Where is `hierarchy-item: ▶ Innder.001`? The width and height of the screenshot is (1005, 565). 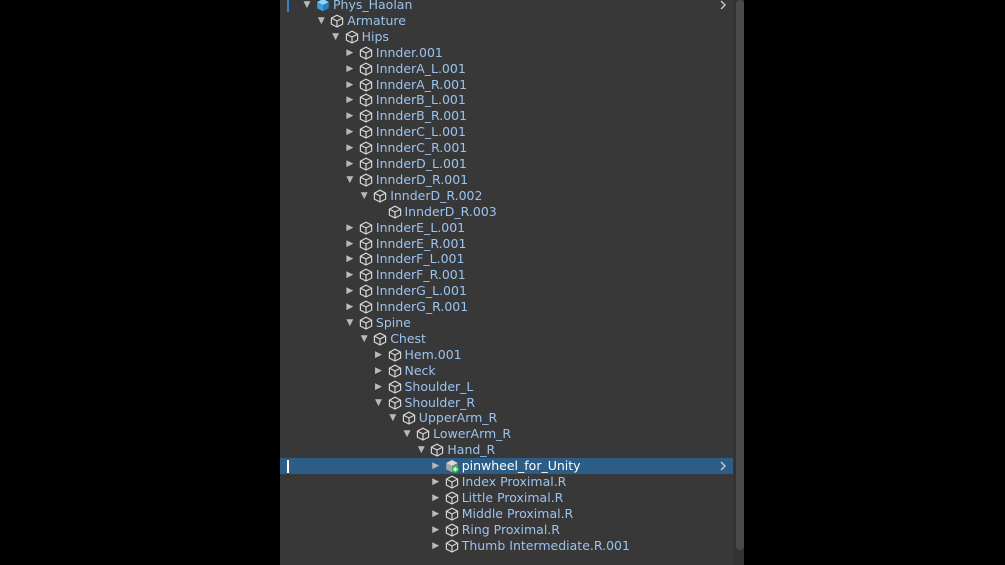
hierarchy-item: ▶ Innder.001 is located at coordinates (506, 53).